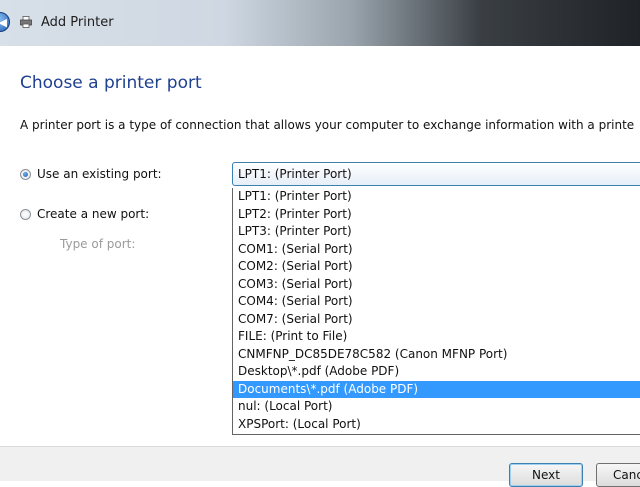  Describe the element at coordinates (320, 466) in the screenshot. I see `dialog-footer: Next Cancel` at that location.